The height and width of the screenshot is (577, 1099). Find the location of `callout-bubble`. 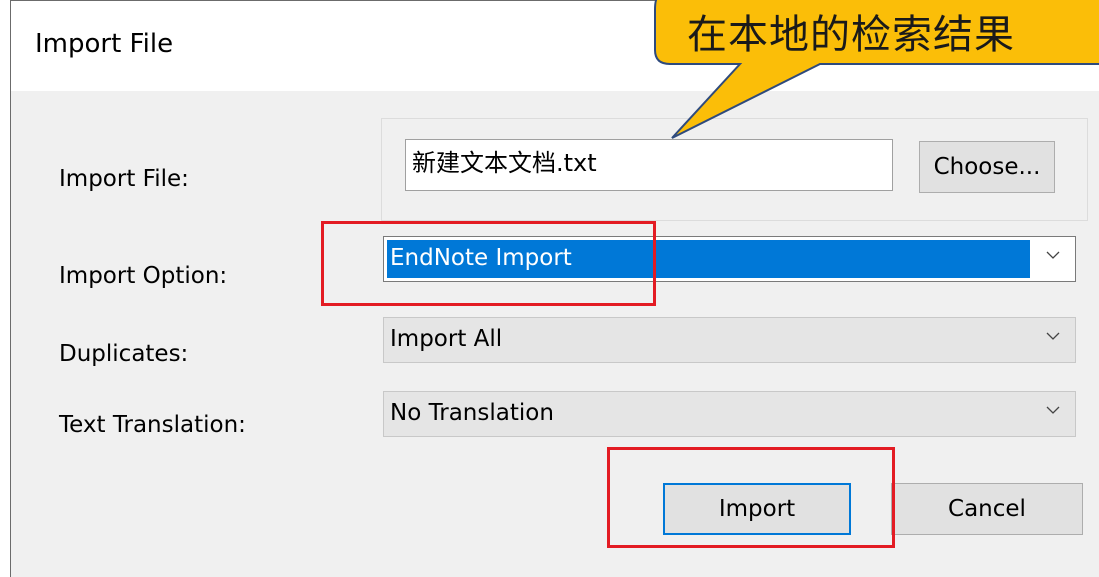

callout-bubble is located at coordinates (876, 69).